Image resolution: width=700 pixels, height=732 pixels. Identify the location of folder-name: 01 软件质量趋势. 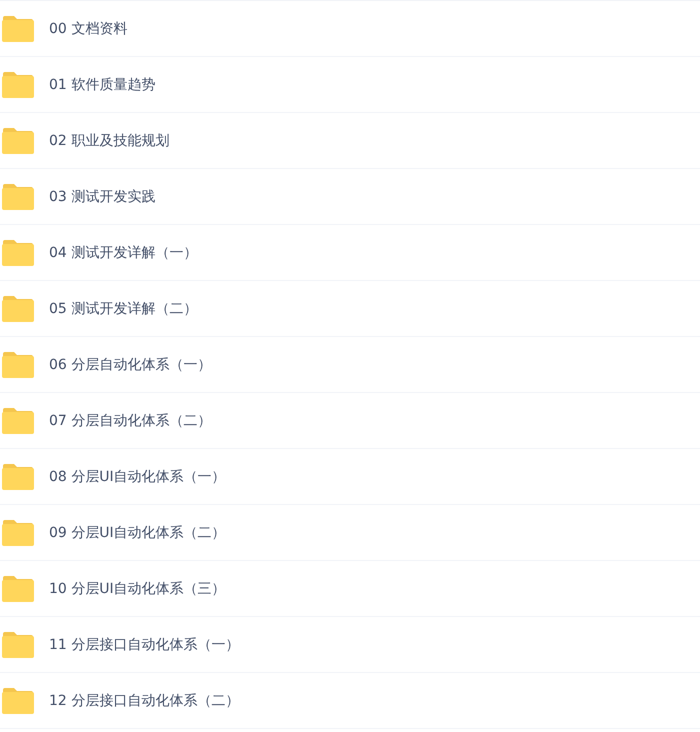
(102, 85).